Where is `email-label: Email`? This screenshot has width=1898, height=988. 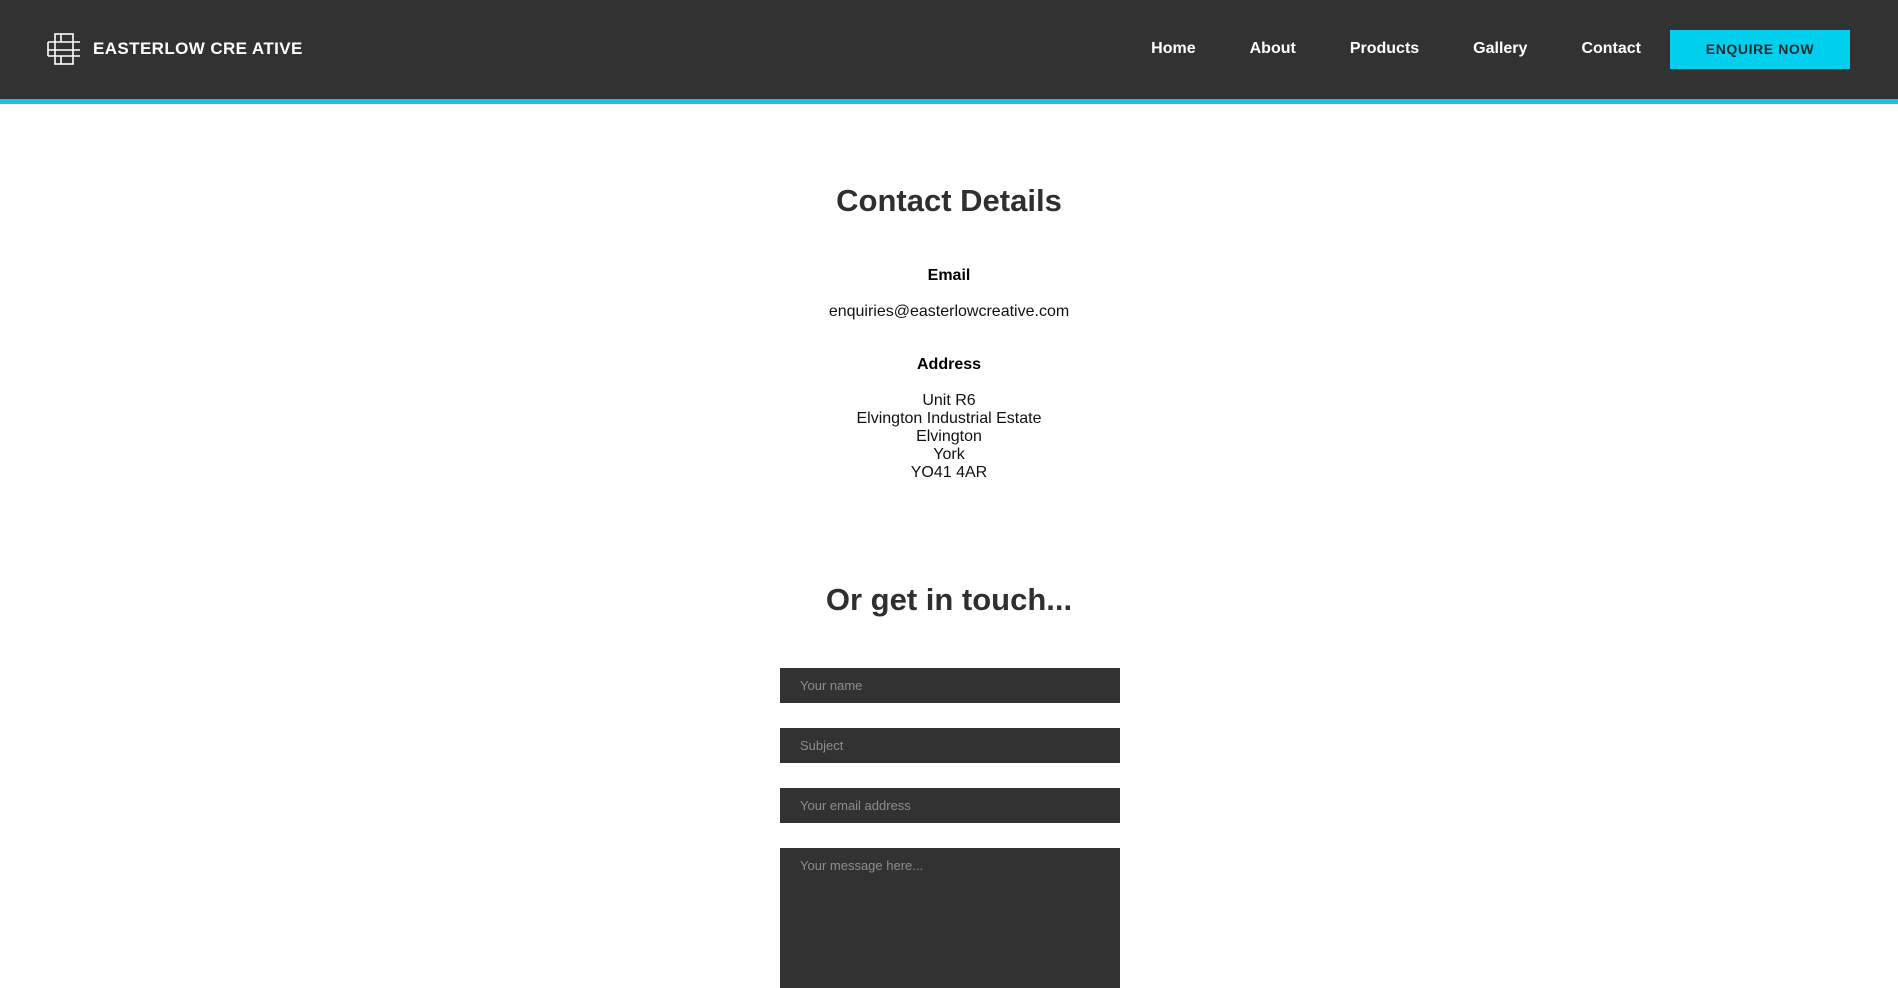 email-label: Email is located at coordinates (949, 275).